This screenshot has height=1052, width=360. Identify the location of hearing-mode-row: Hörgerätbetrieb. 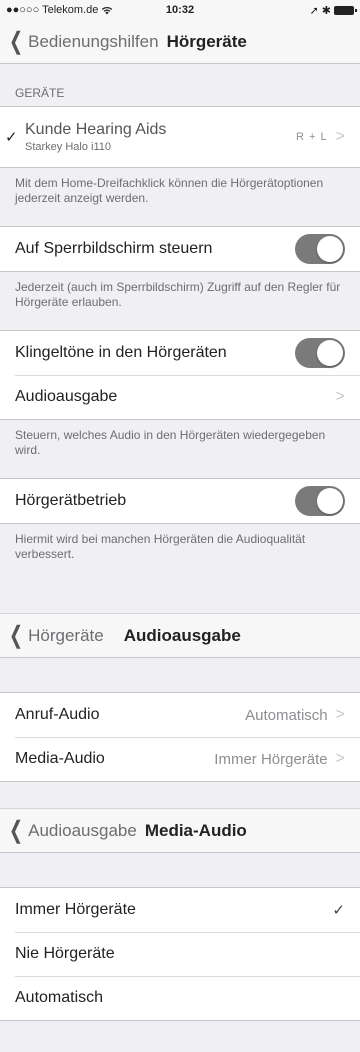
(180, 501).